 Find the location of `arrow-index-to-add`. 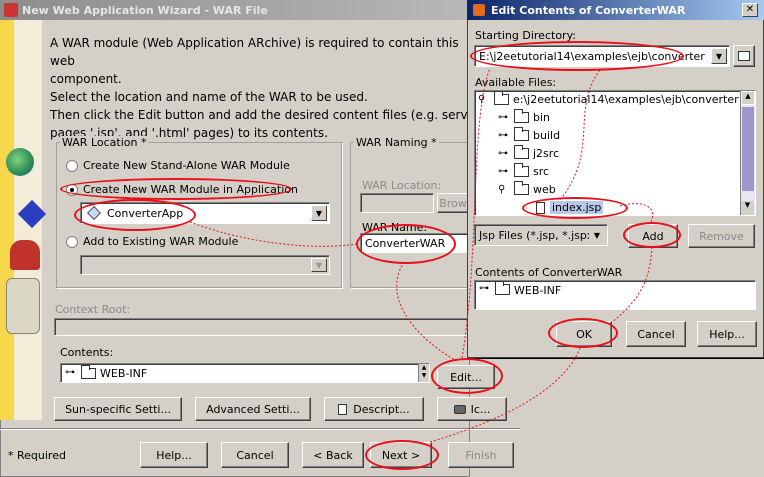

arrow-index-to-add is located at coordinates (636, 214).